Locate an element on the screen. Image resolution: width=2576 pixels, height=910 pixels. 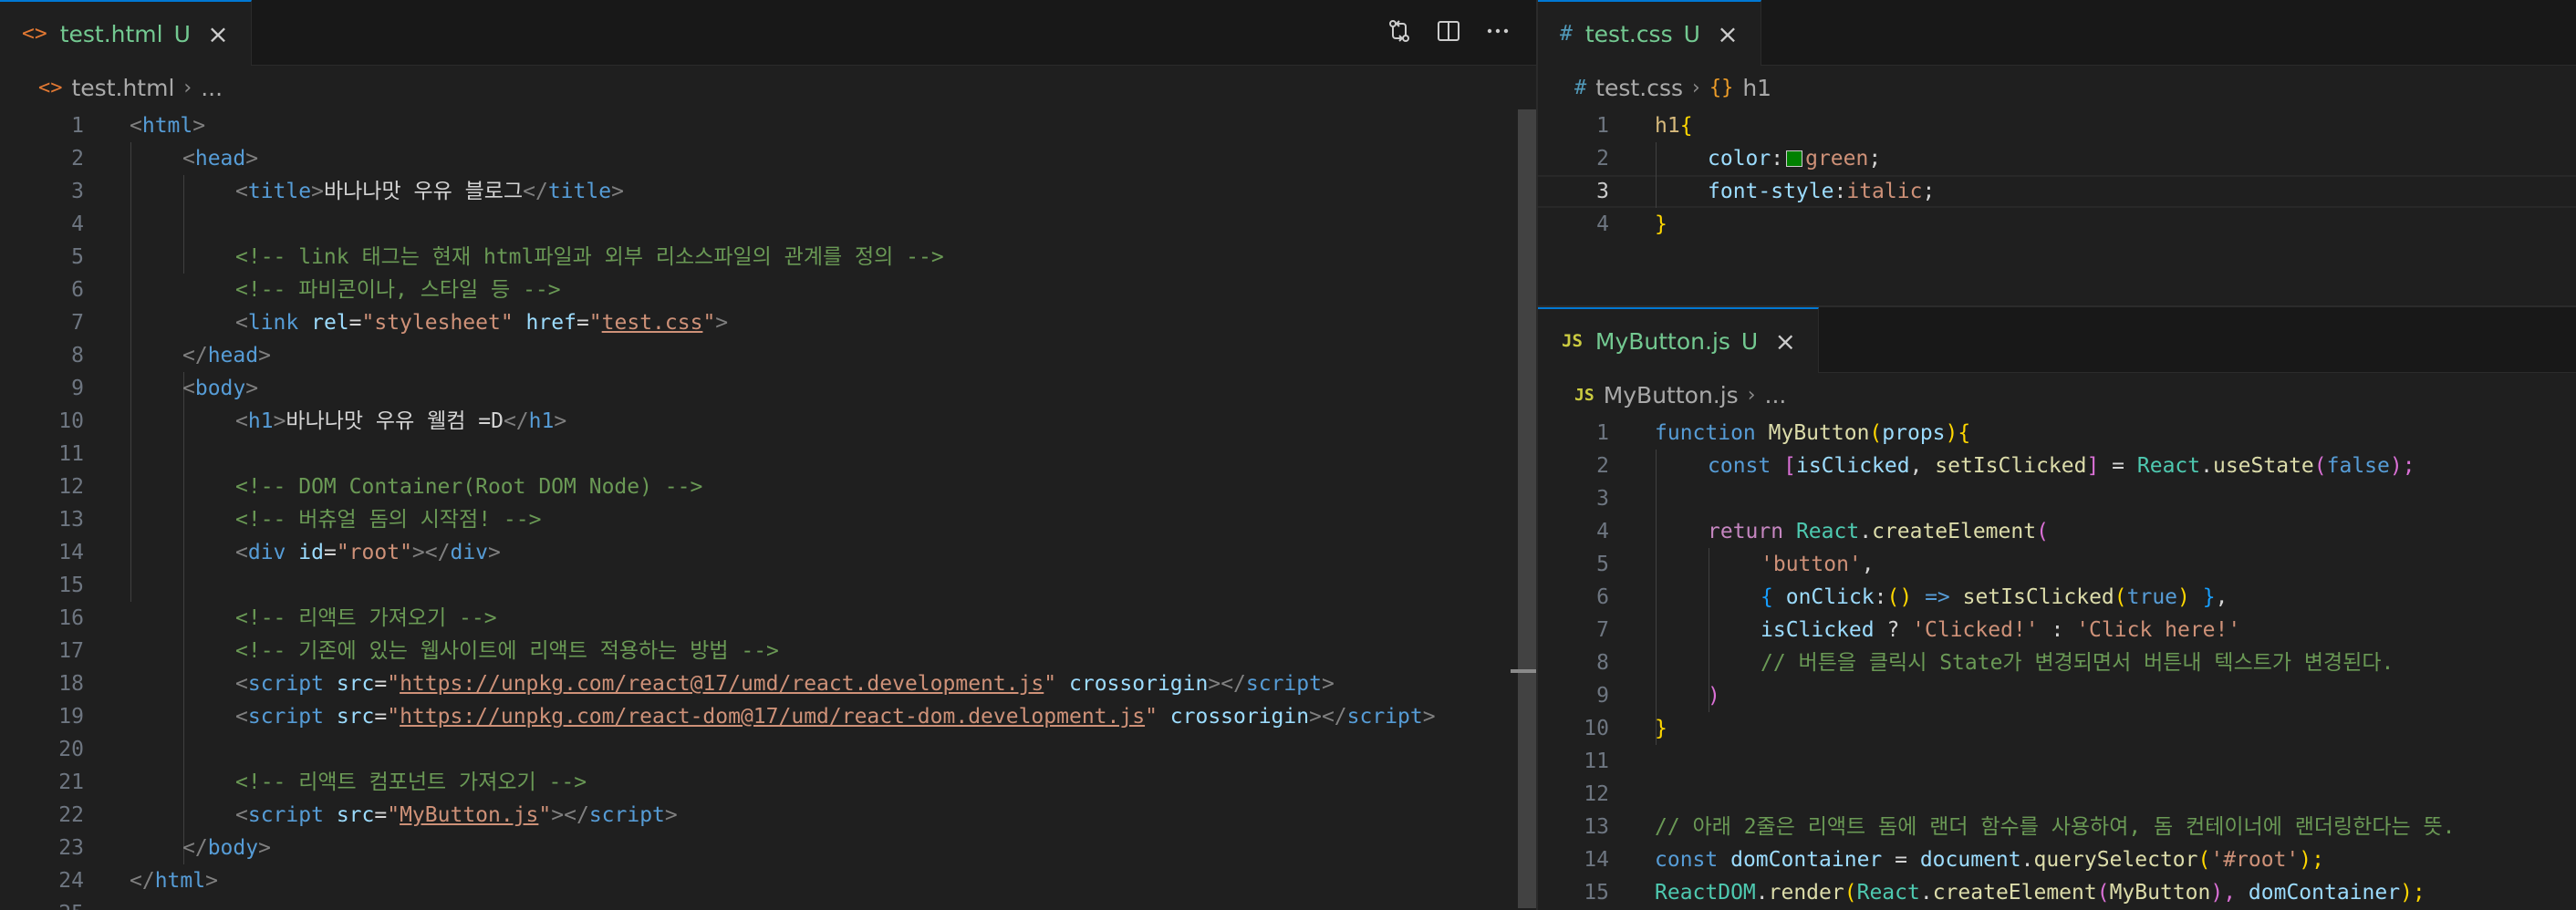
code-line: </body> is located at coordinates (226, 848).